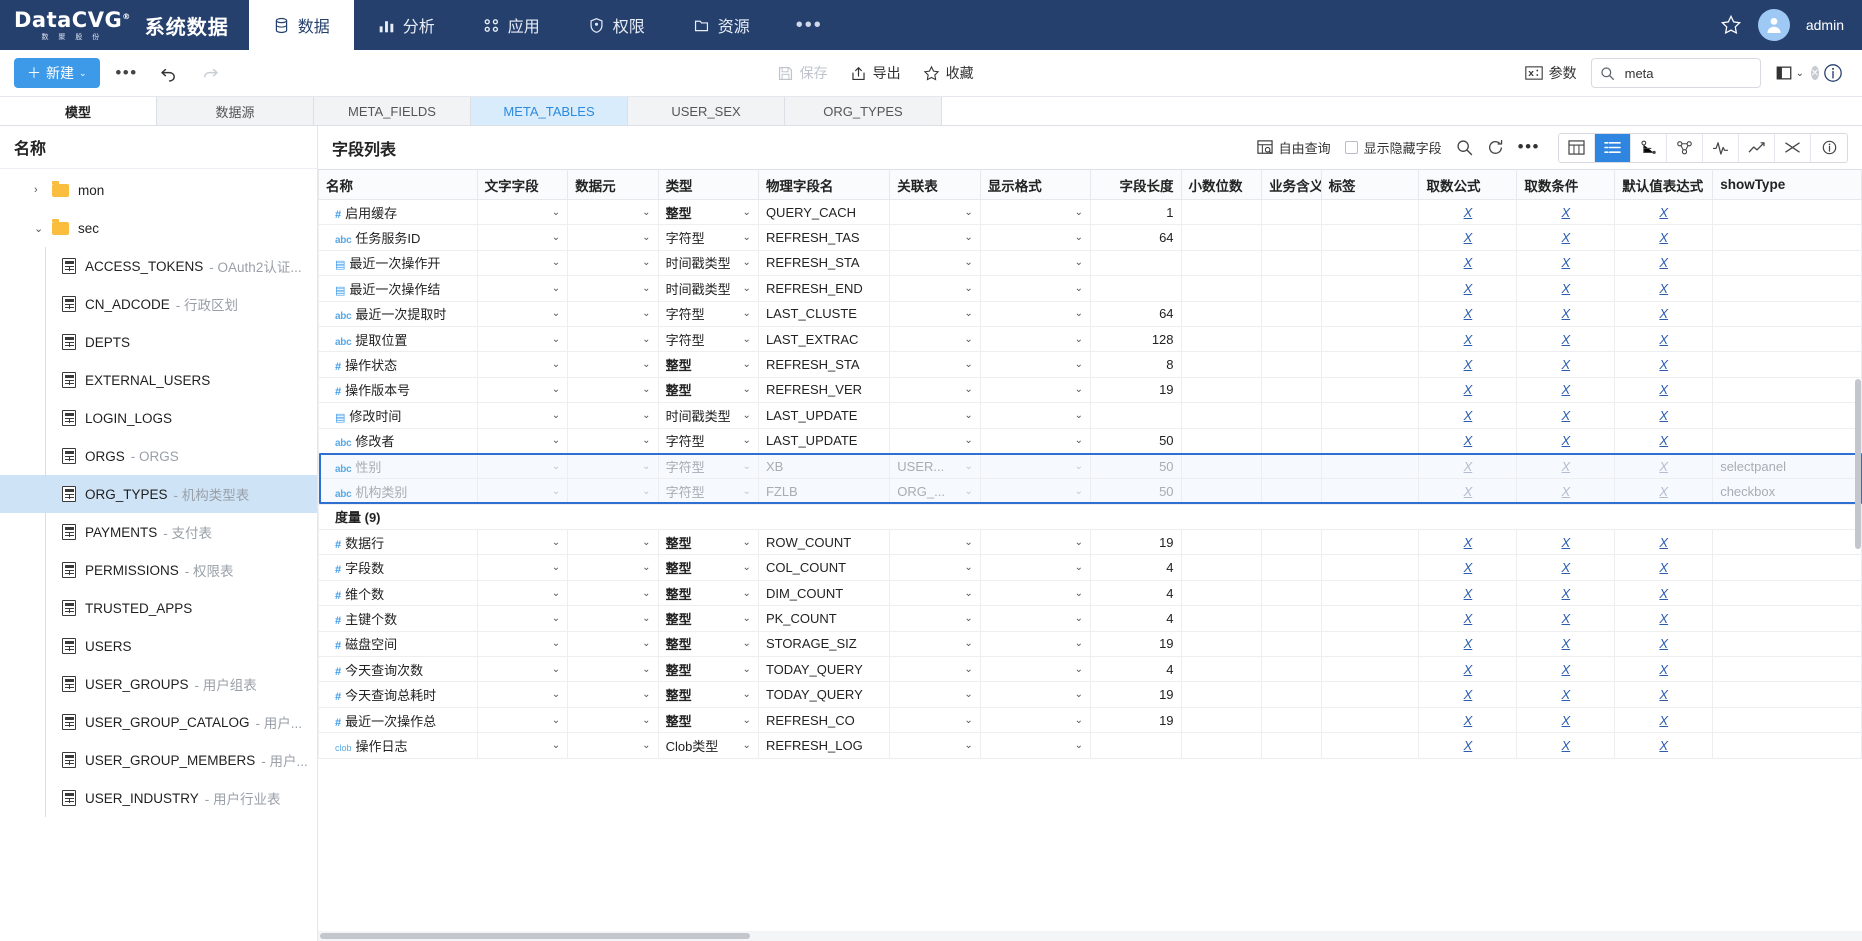  What do you see at coordinates (158, 570) in the screenshot?
I see `tree-item-permissions: PERMISSIONS - 权限表` at bounding box center [158, 570].